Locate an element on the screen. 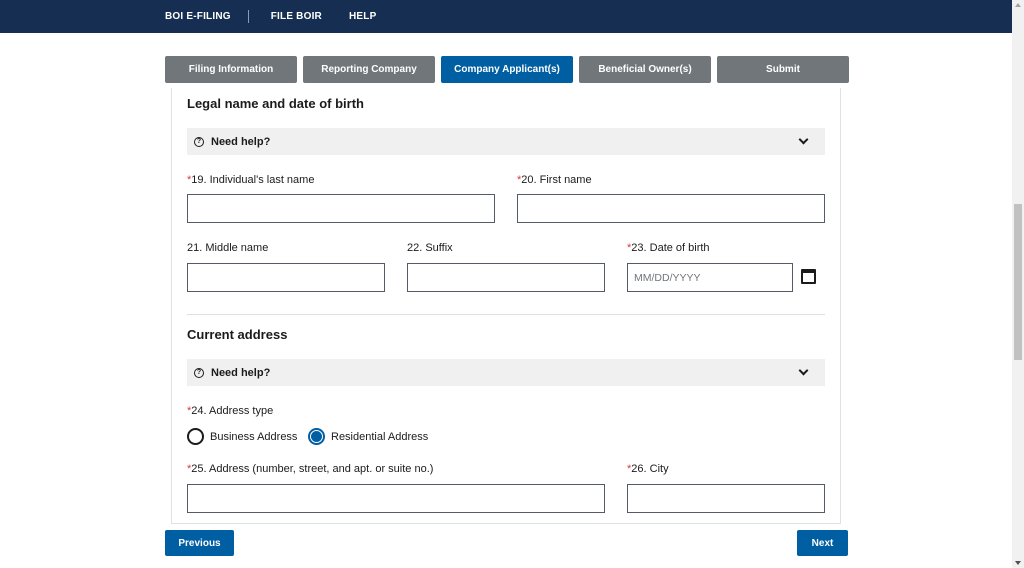 Image resolution: width=1024 pixels, height=568 pixels. nav-brand-link: BOI E-FILING is located at coordinates (198, 16).